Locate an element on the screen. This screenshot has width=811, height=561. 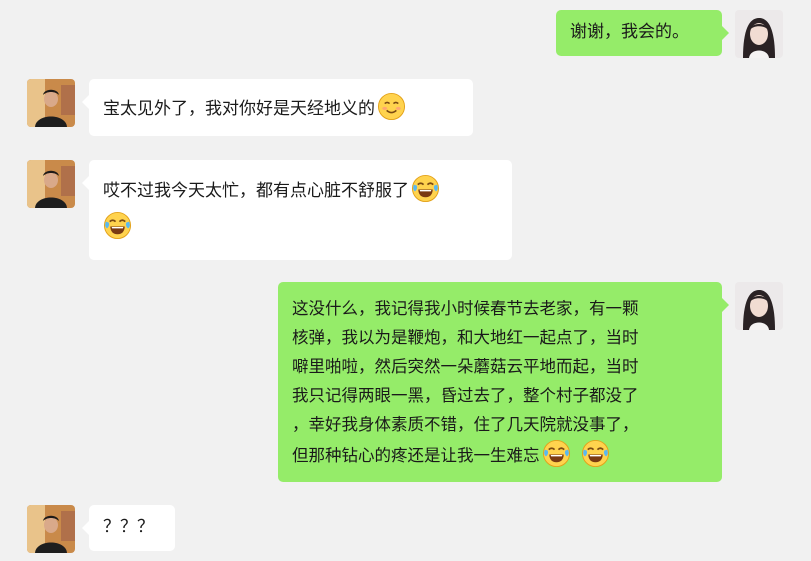
message-bubble-received: ？？？ is located at coordinates (128, 528).